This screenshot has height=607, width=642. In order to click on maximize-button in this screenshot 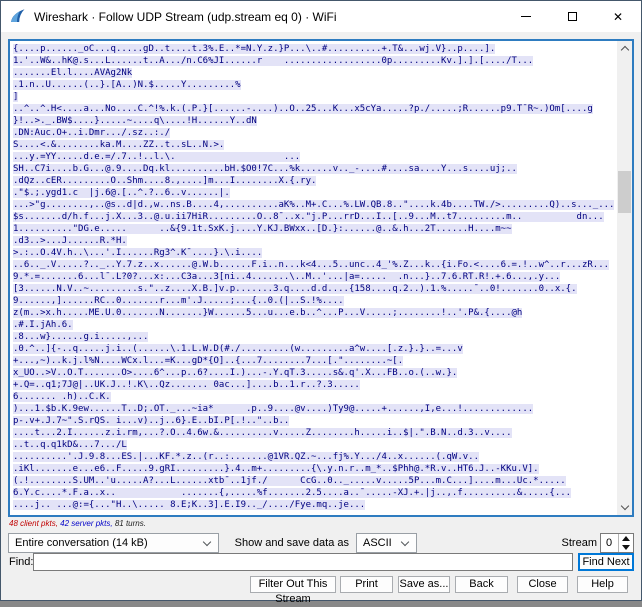, I will do `click(572, 16)`.